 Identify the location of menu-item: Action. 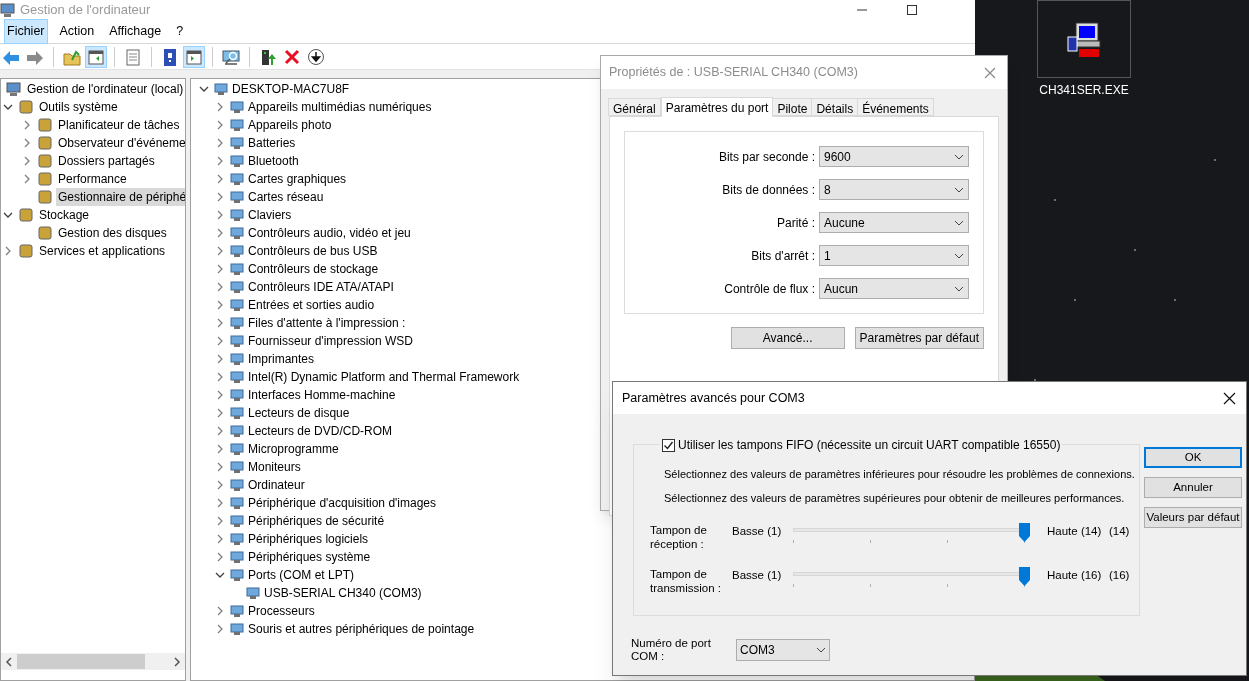
(77, 31).